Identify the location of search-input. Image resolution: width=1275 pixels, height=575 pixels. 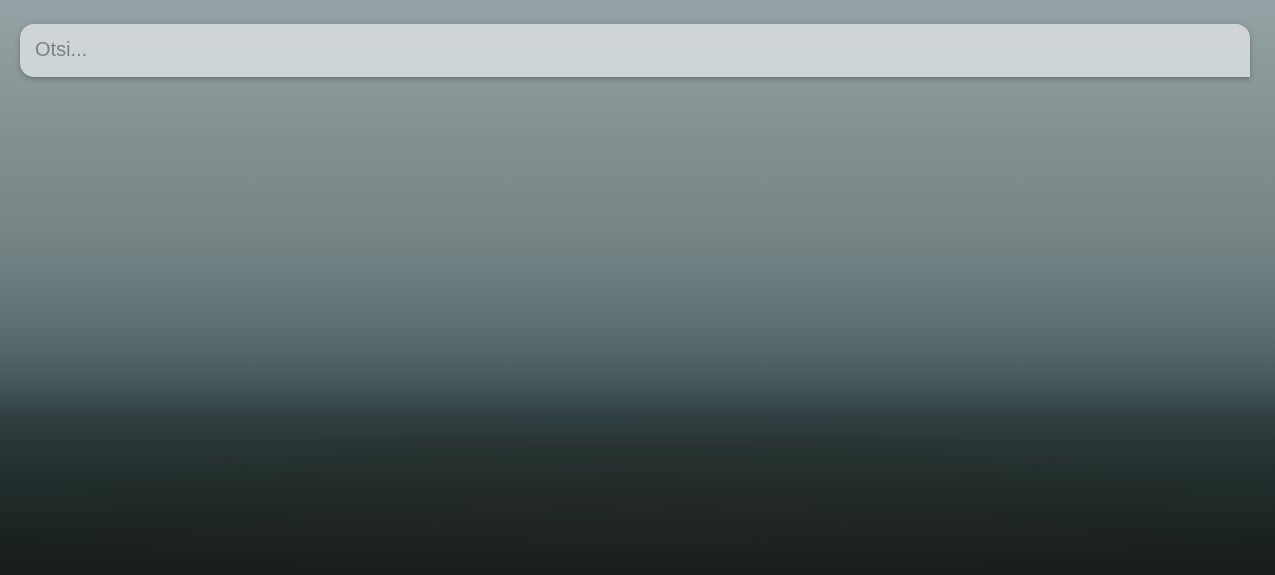
(635, 50).